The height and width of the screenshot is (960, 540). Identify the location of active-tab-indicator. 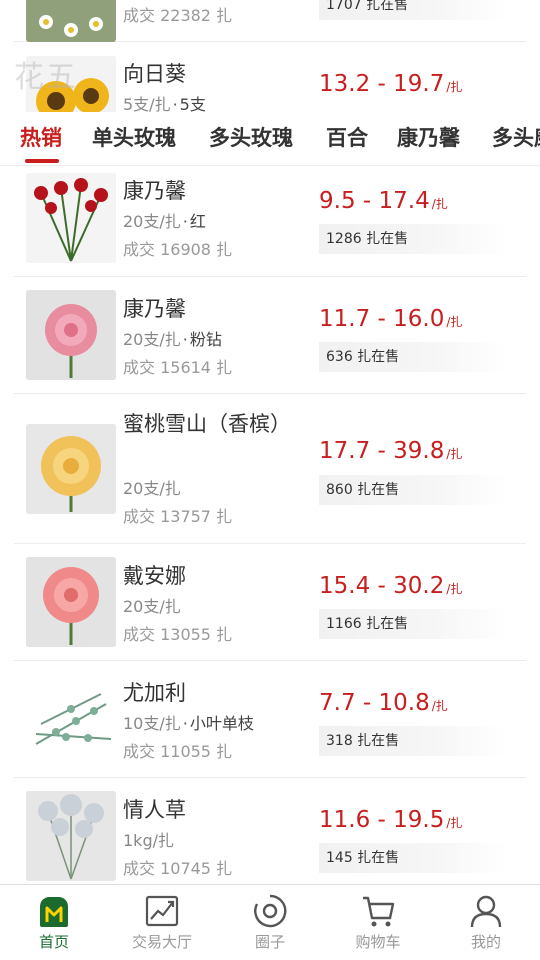
(42, 161).